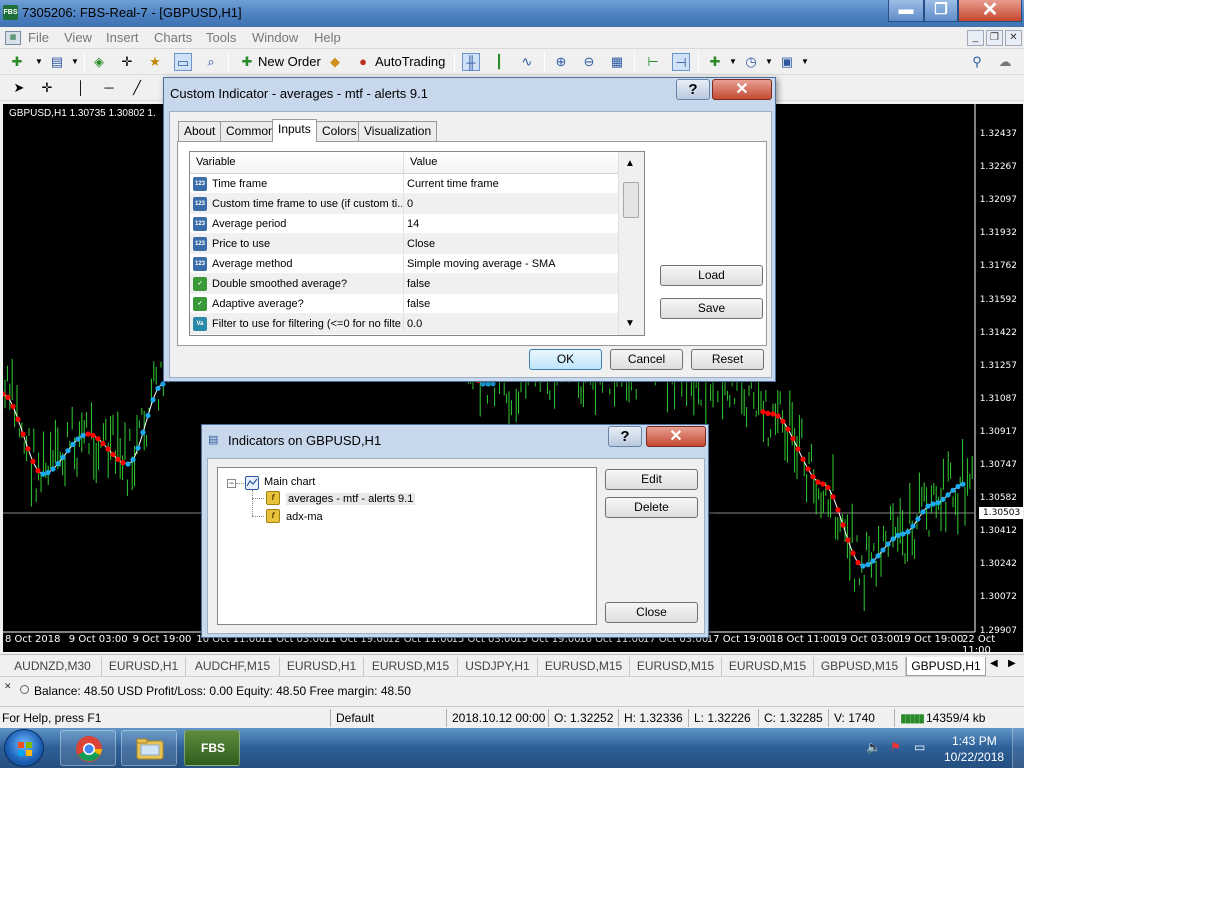 This screenshot has width=1228, height=920. Describe the element at coordinates (589, 62) in the screenshot. I see `zoom-out-icon: ⊖` at that location.